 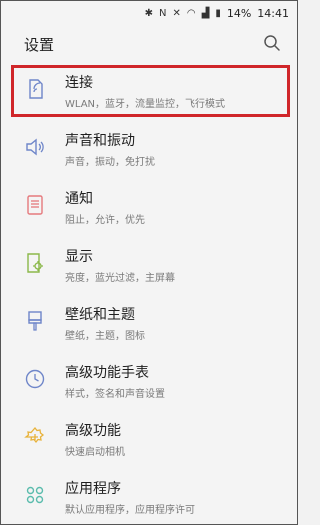 I want to click on item-subtitle: 壁纸，主题，图标, so click(x=105, y=336).